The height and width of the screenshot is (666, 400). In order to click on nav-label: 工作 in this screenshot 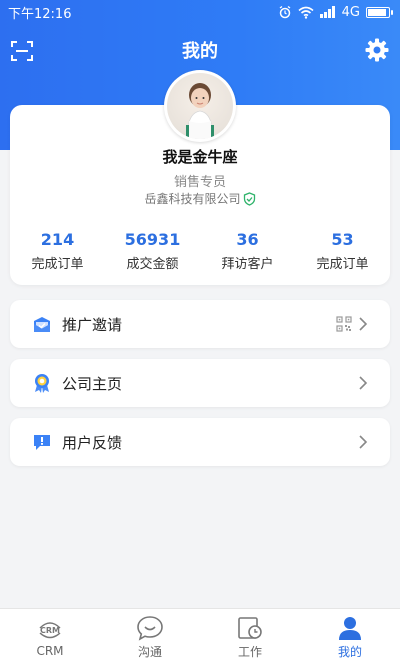, I will do `click(249, 652)`.